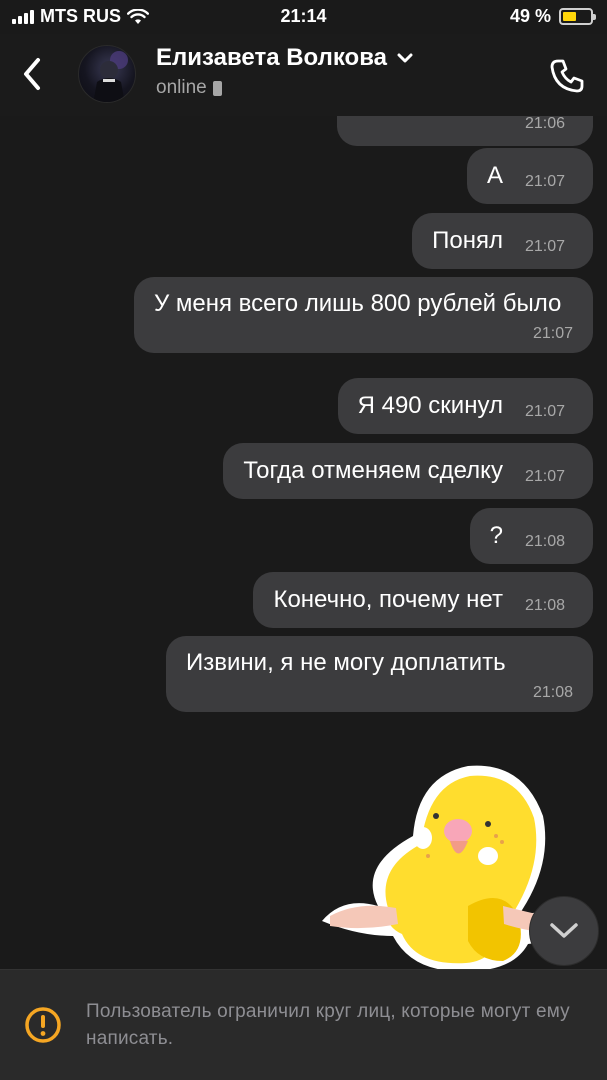  What do you see at coordinates (496, 535) in the screenshot?
I see `message-text: ?` at bounding box center [496, 535].